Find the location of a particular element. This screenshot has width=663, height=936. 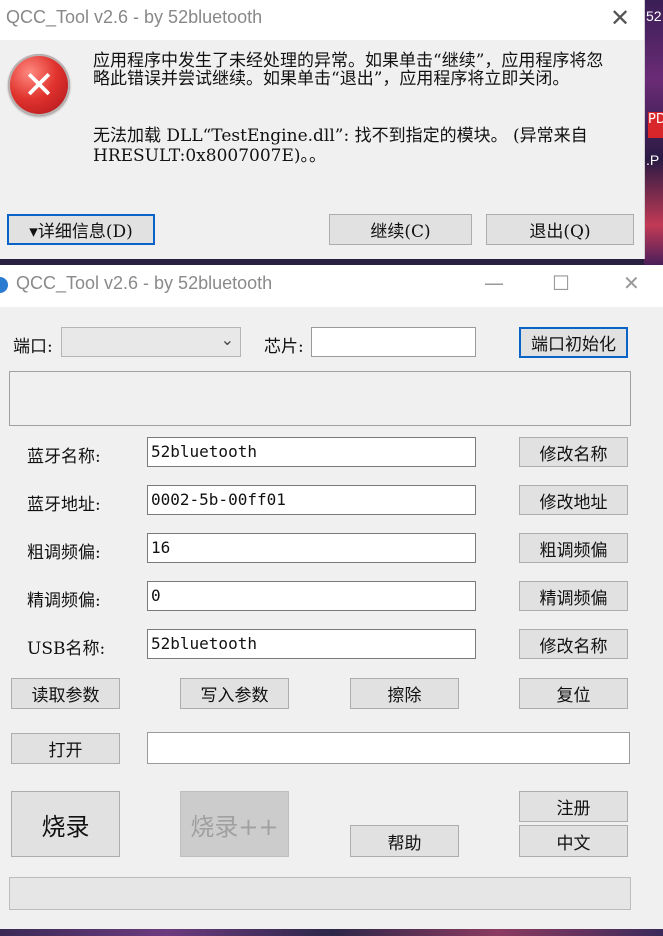

app-icon is located at coordinates (4, 285).